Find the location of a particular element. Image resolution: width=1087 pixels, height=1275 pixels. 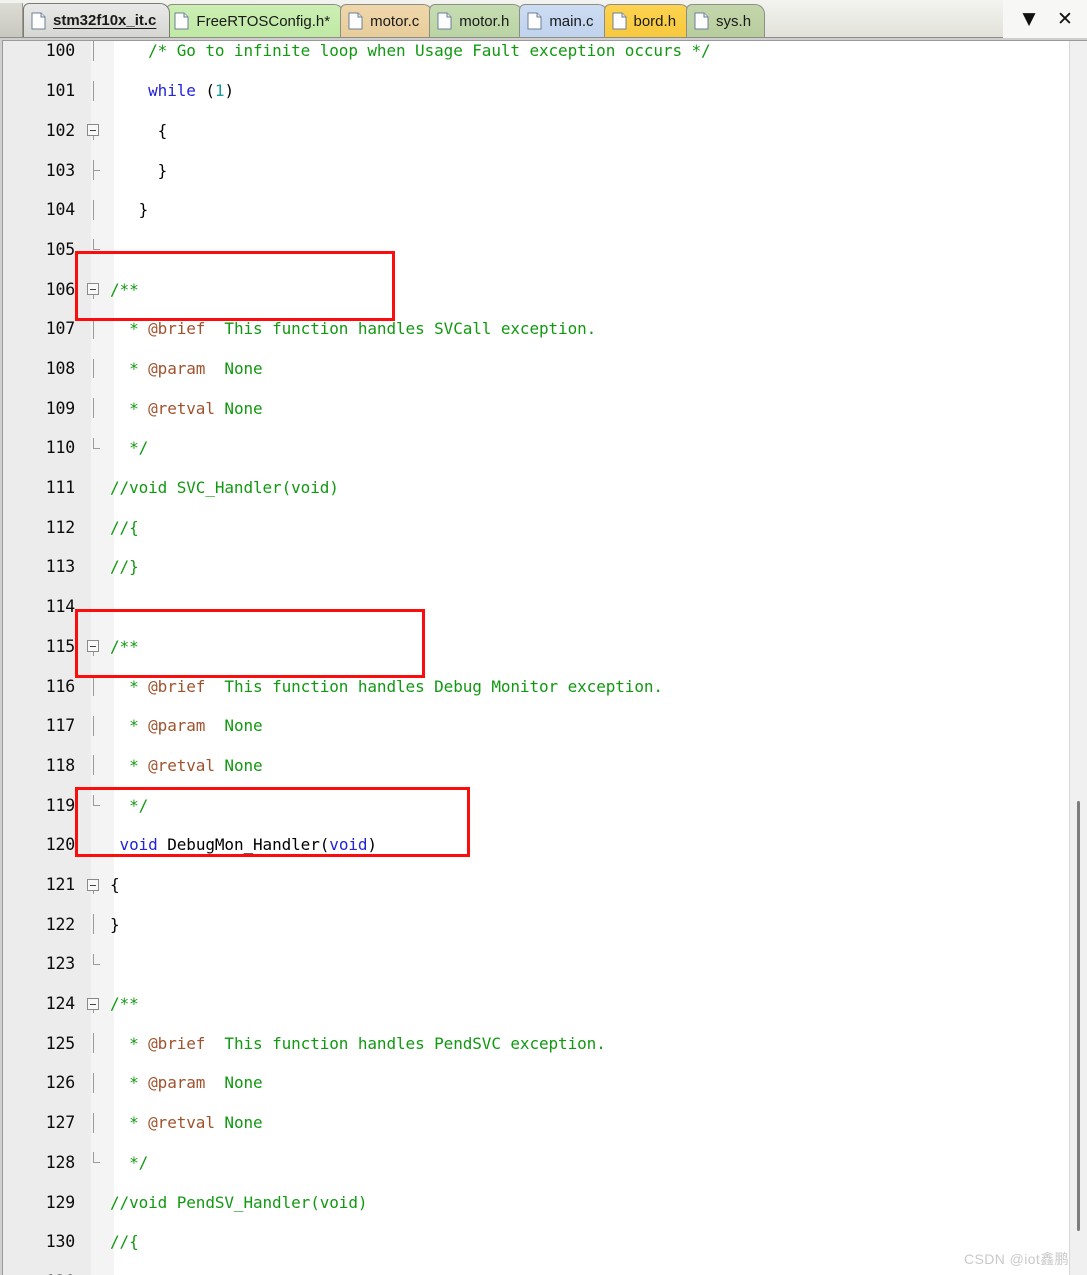

code-line: 111 //void SVC_Handler(void) is located at coordinates (545, 488).